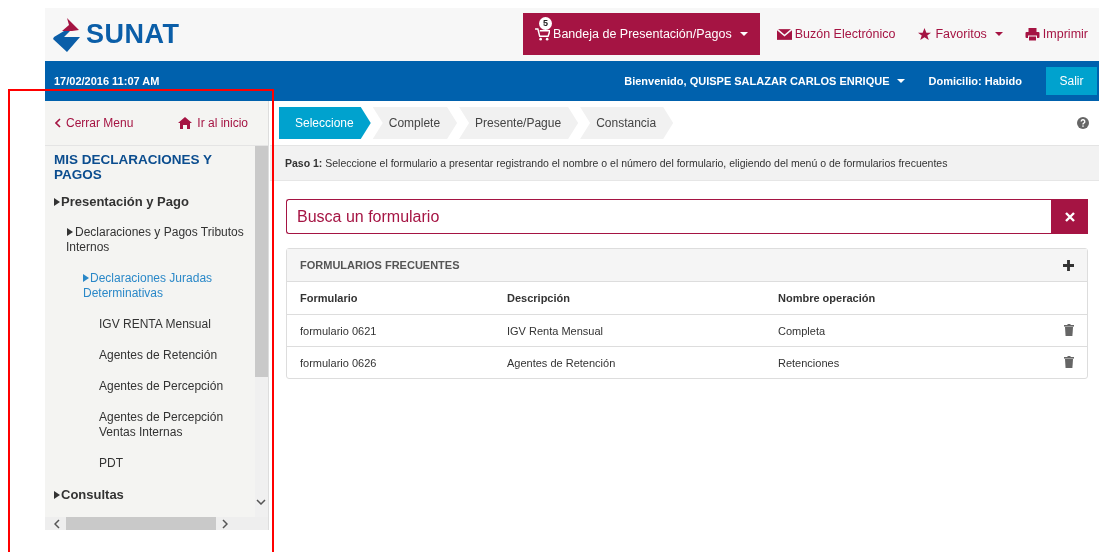  What do you see at coordinates (390, 298) in the screenshot?
I see `column-header: Formulario` at bounding box center [390, 298].